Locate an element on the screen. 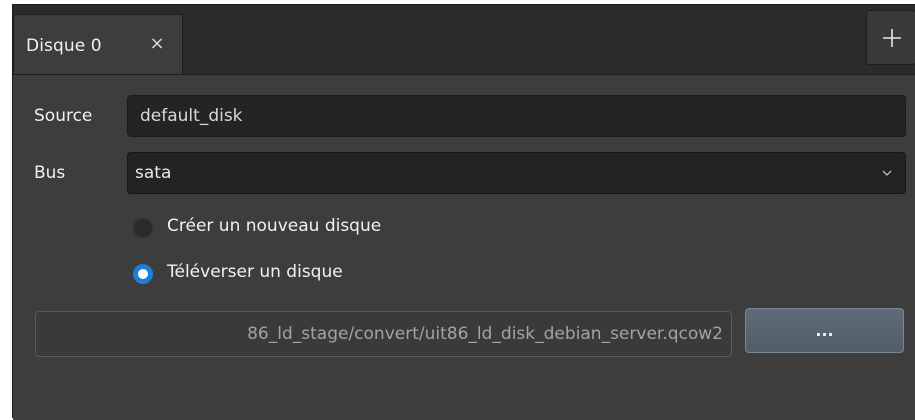 The width and height of the screenshot is (915, 420). bus-select: sata is located at coordinates (516, 173).